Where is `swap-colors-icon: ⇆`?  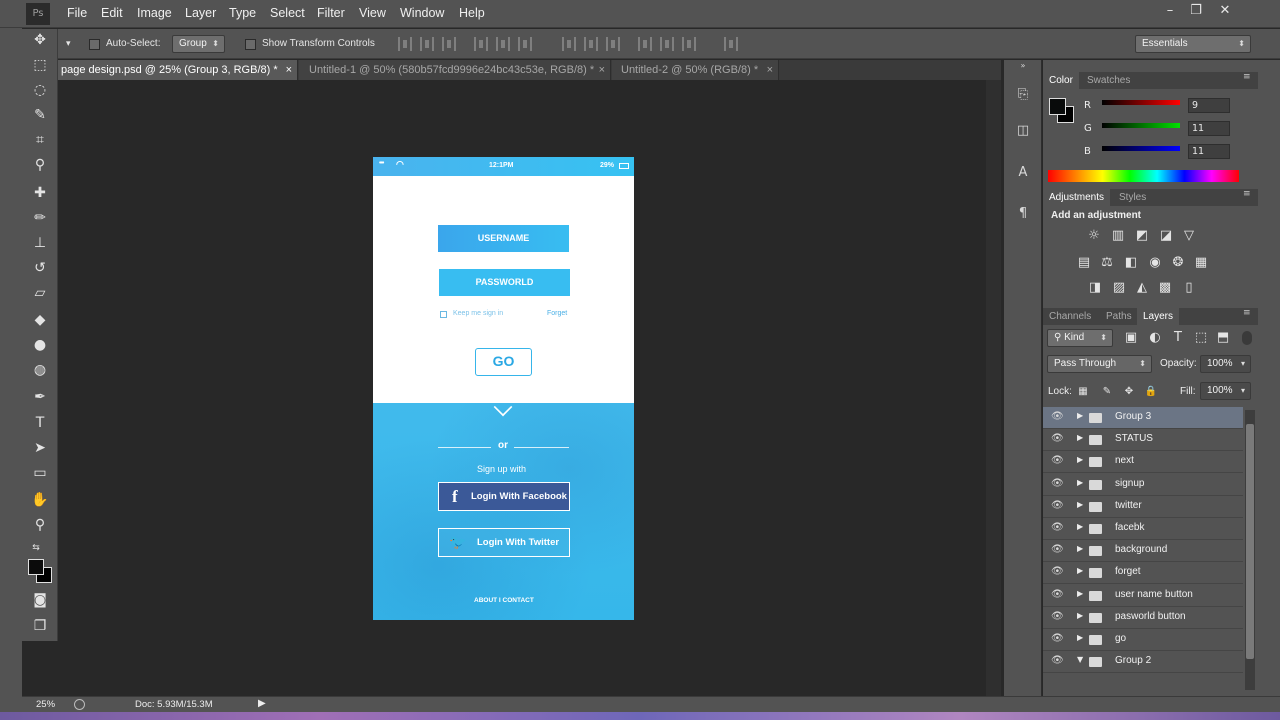
swap-colors-icon: ⇆ is located at coordinates (36, 548).